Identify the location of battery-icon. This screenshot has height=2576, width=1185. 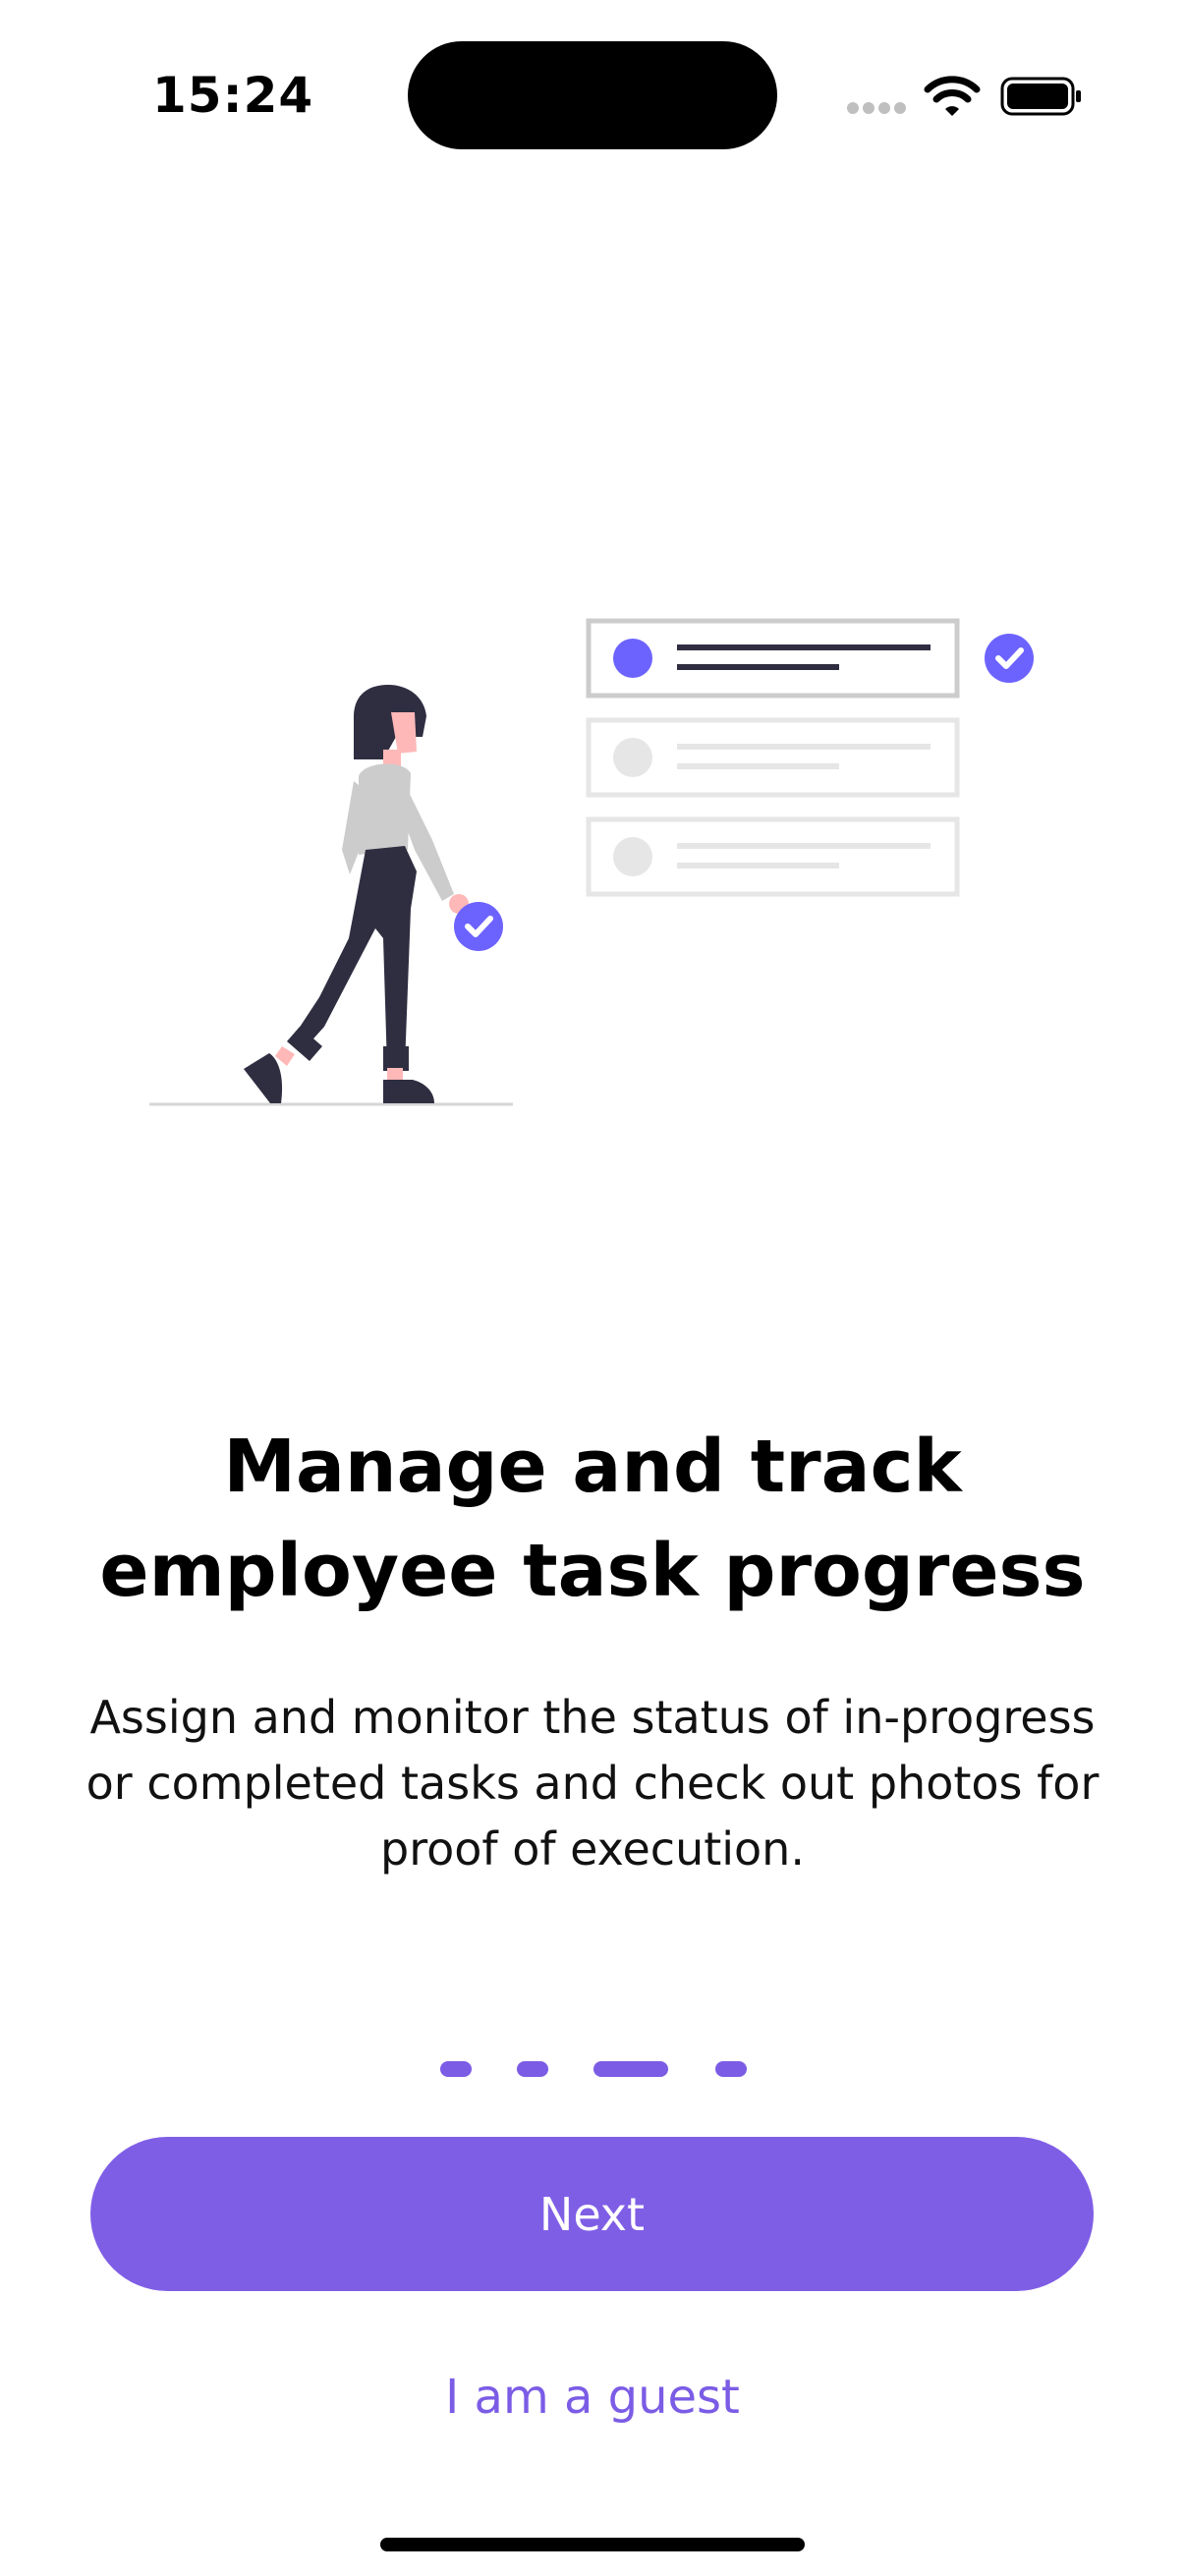
(1041, 96).